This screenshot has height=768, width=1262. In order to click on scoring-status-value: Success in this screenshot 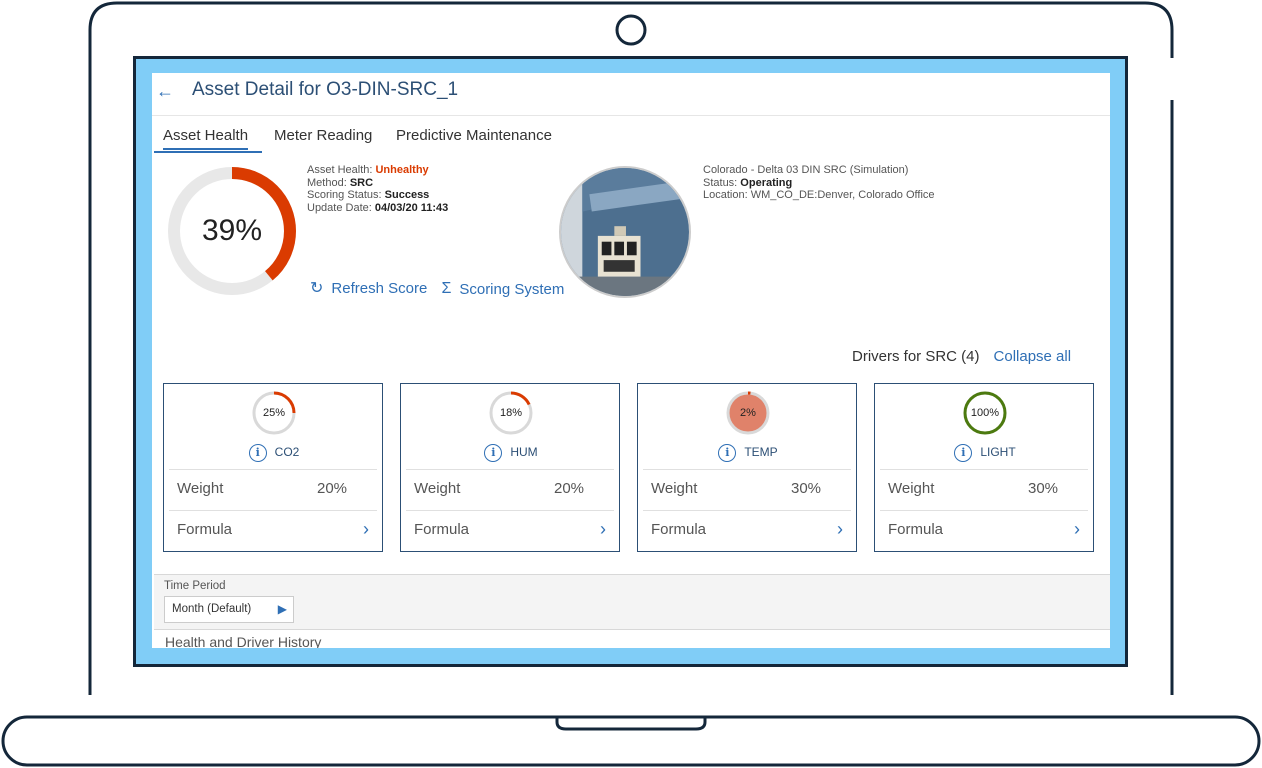, I will do `click(407, 195)`.